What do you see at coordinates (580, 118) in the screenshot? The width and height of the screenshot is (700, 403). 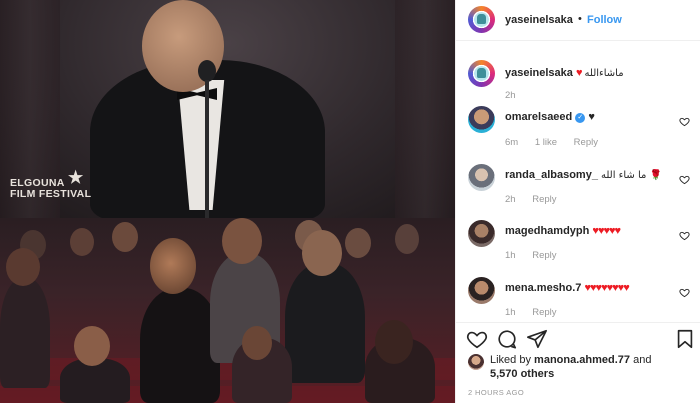 I see `verified-icon: ✓` at bounding box center [580, 118].